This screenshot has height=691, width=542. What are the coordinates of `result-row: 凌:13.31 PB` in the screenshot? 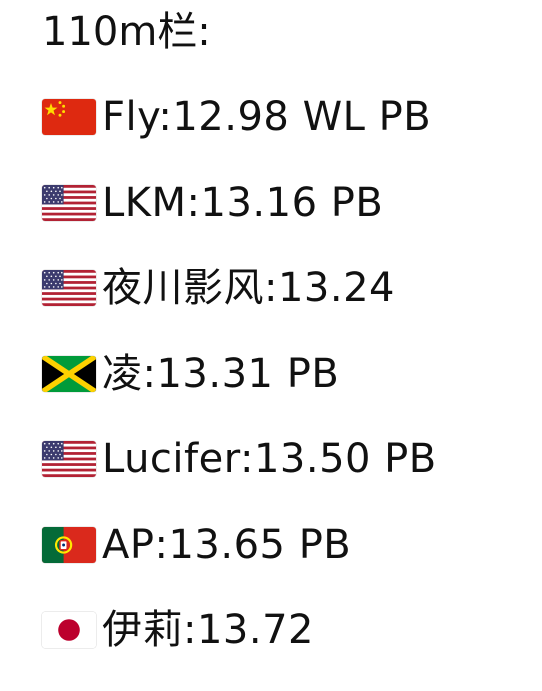 It's located at (239, 392).